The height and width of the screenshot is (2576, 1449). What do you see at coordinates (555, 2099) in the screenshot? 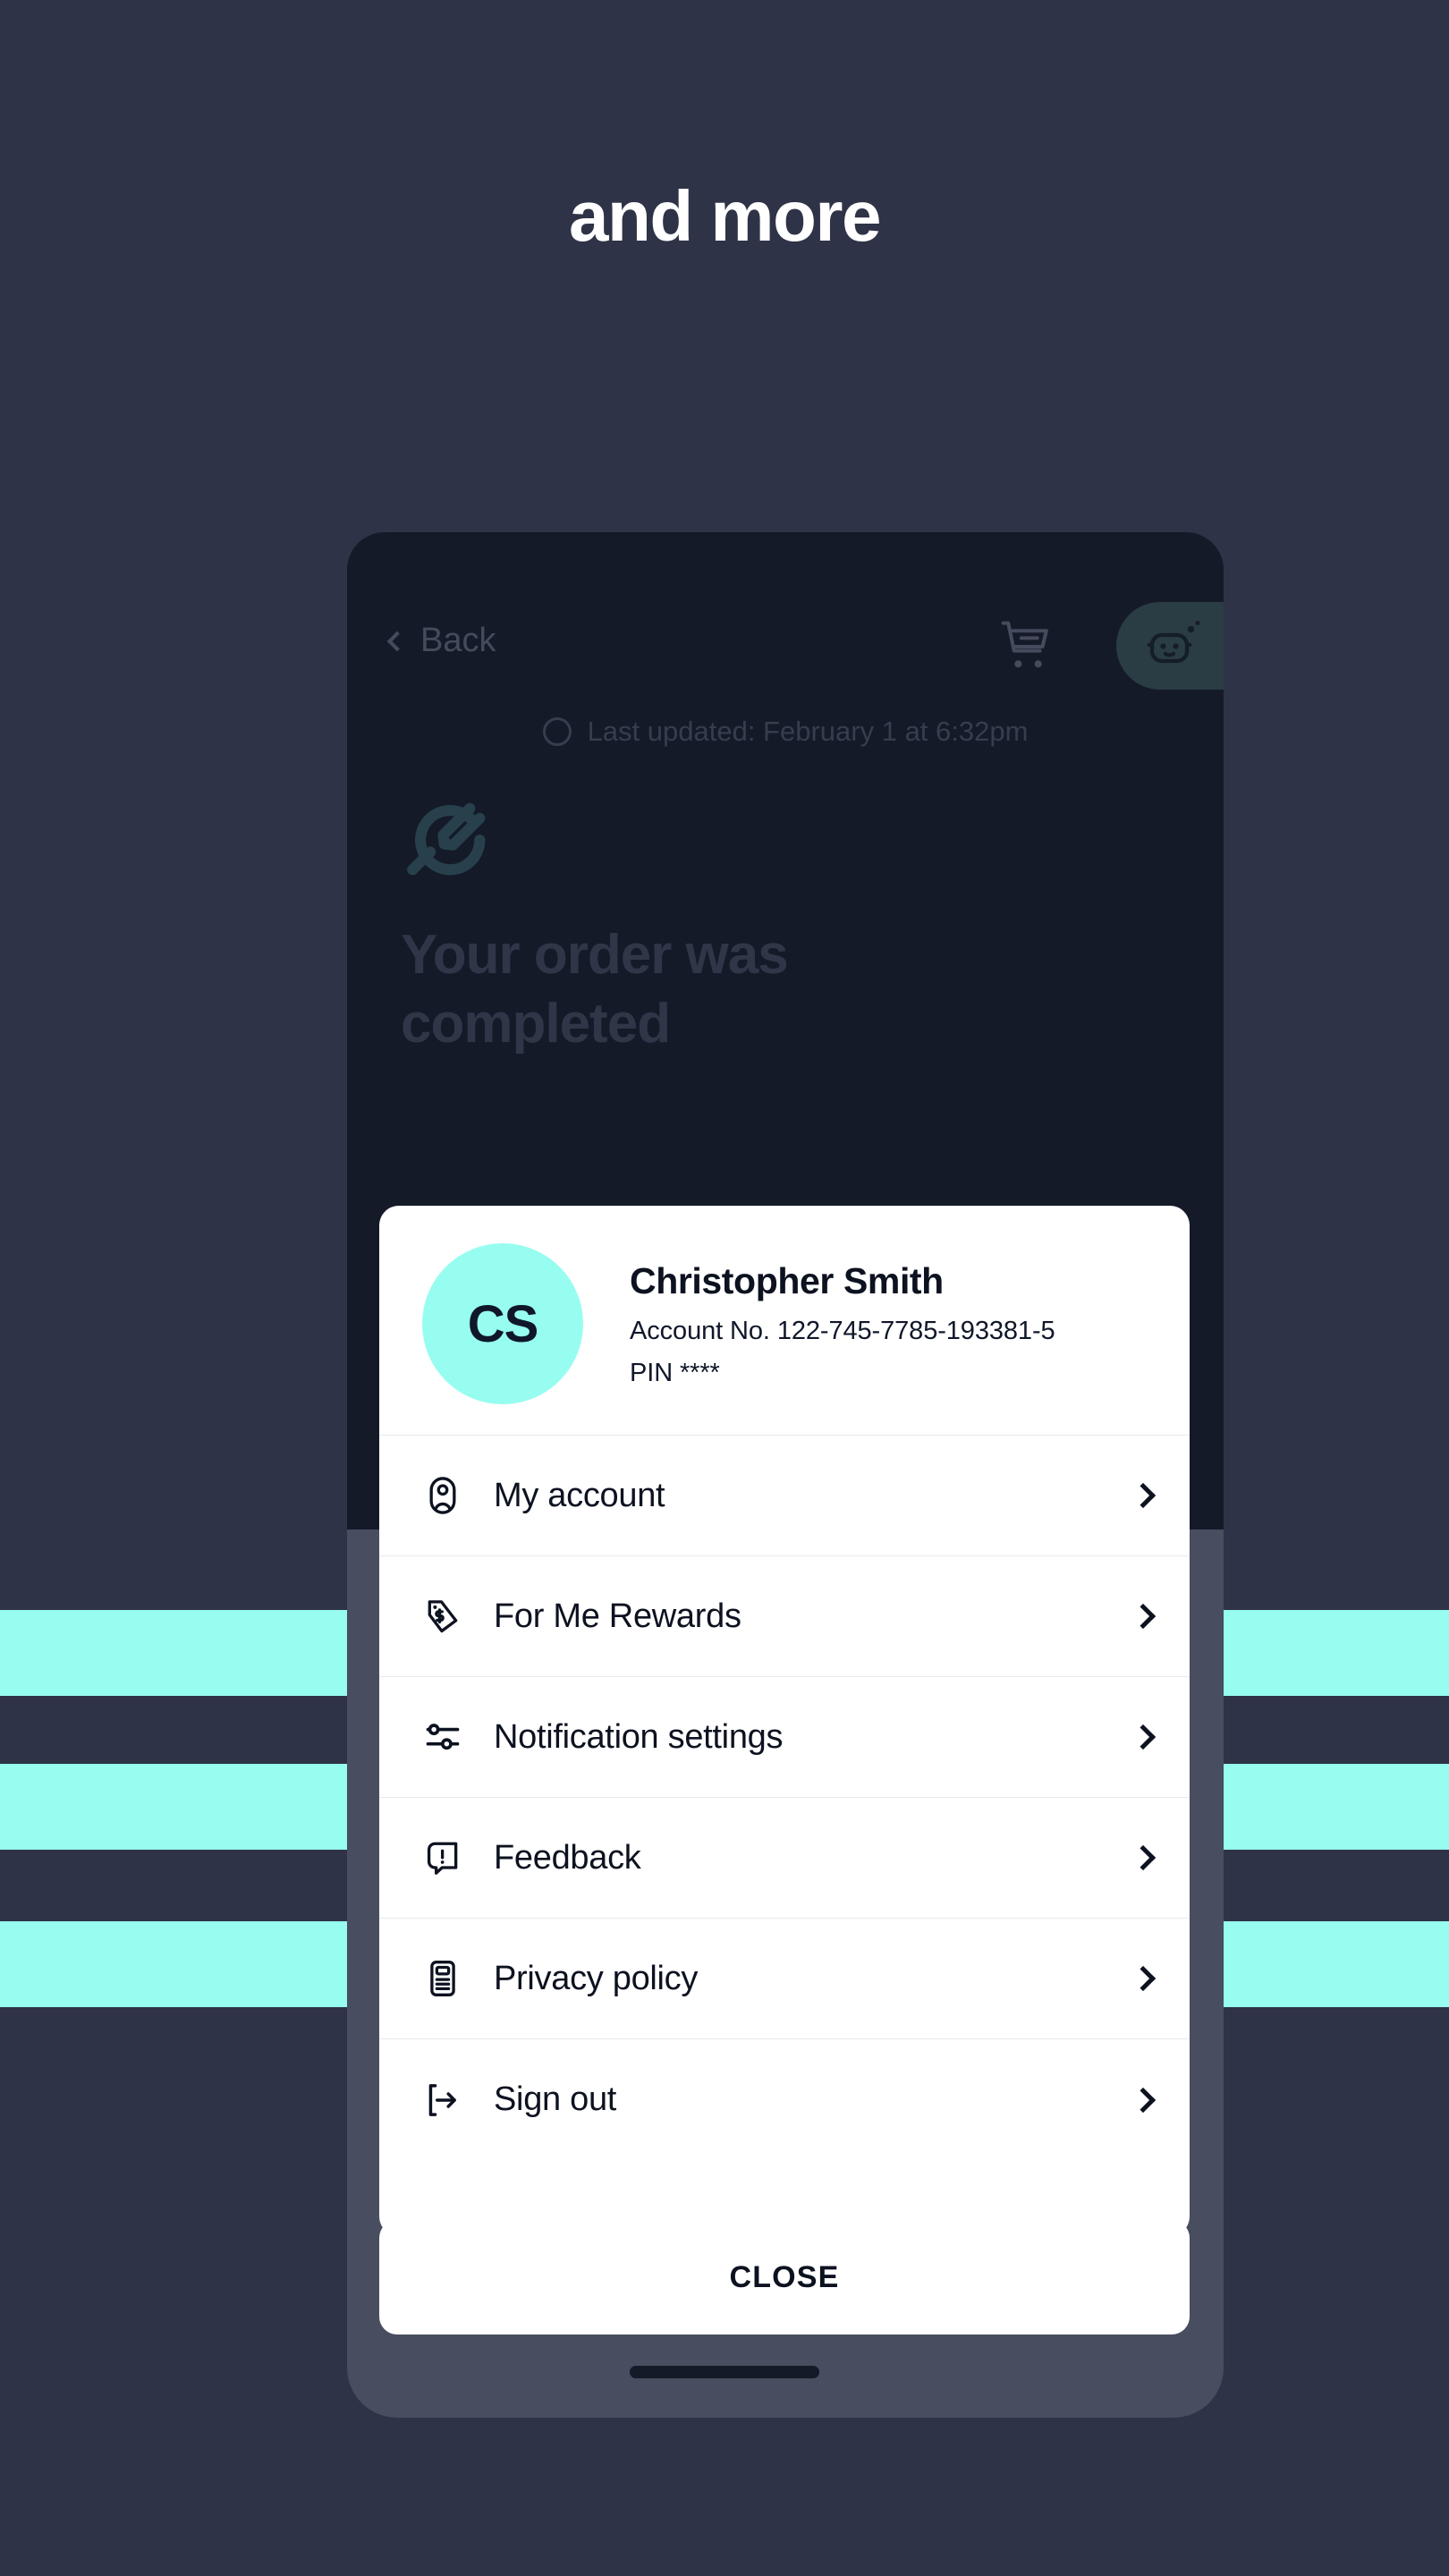
I see `menu-item-label: Sign out` at bounding box center [555, 2099].